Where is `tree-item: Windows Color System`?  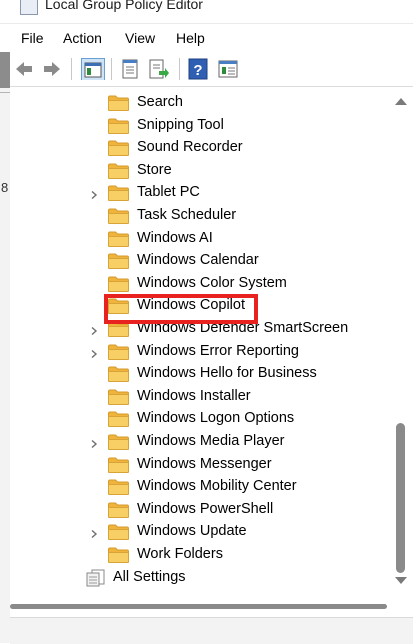
tree-item: Windows Color System is located at coordinates (200, 284).